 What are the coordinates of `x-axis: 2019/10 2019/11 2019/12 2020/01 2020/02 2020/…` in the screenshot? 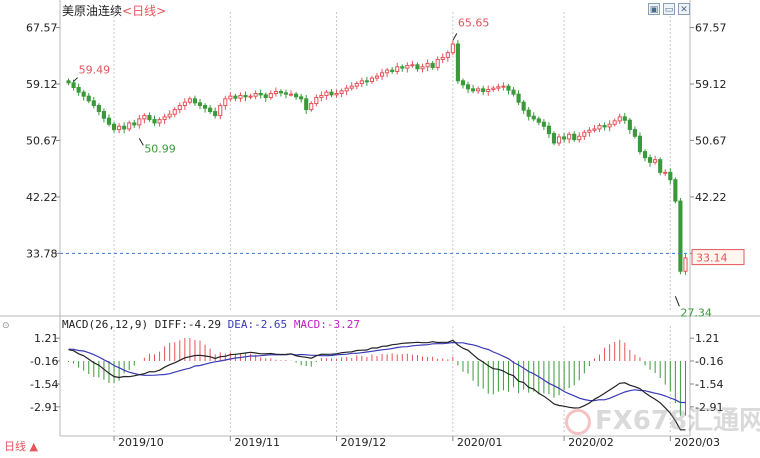 It's located at (416, 442).